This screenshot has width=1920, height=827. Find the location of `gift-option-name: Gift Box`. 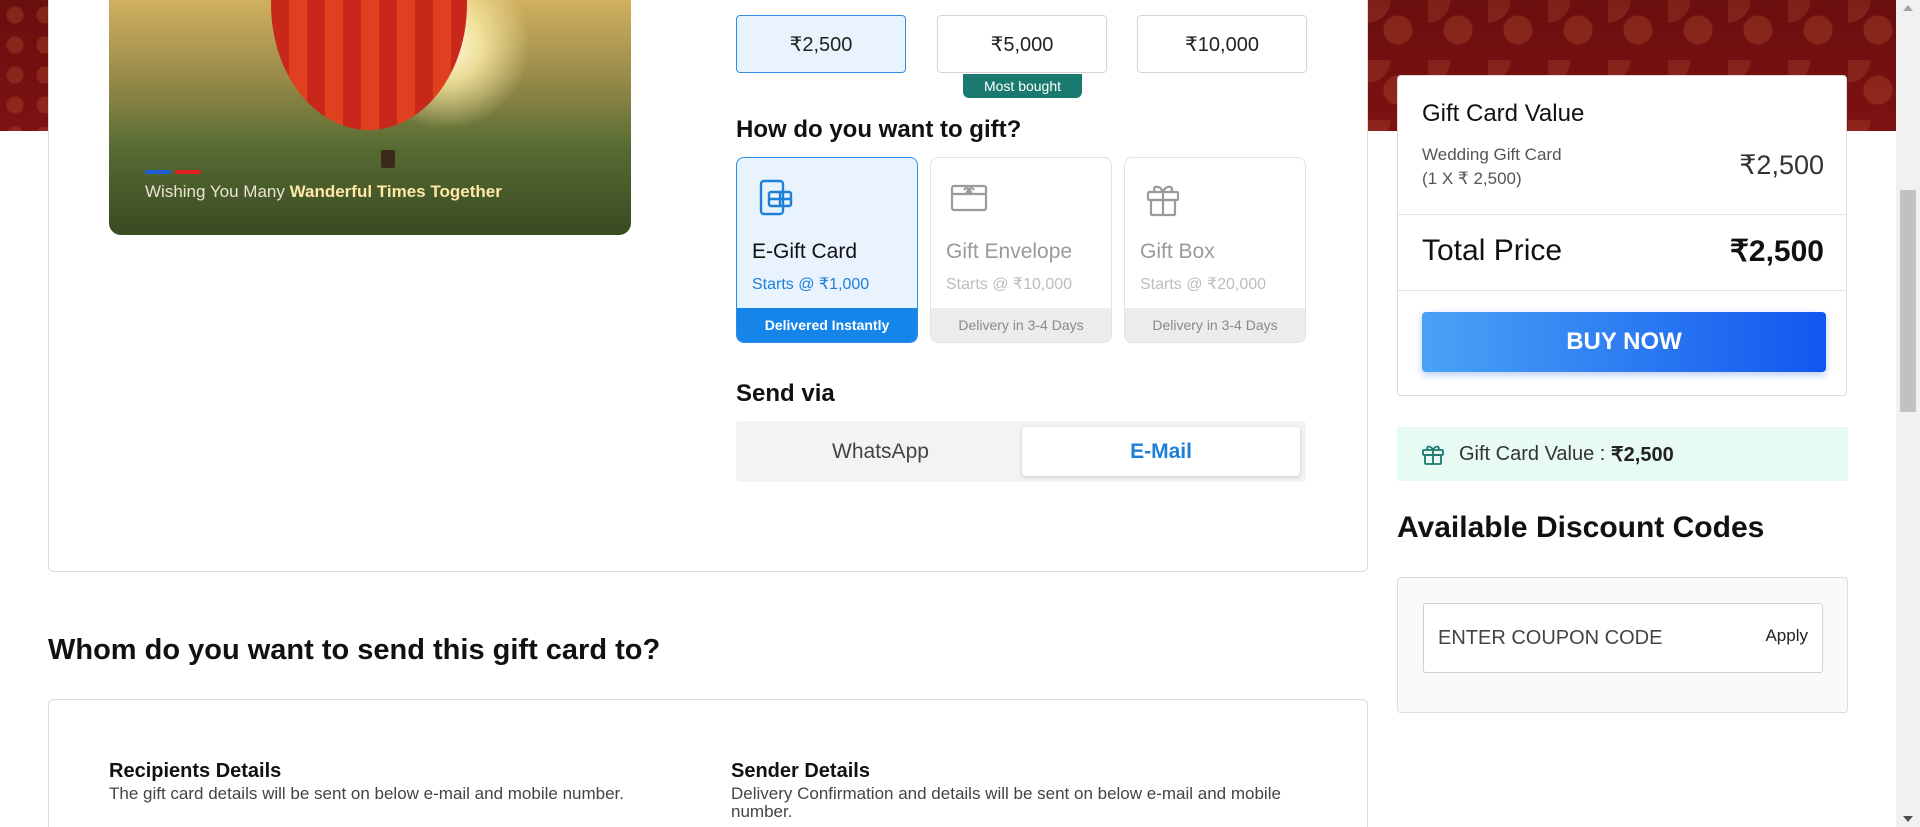

gift-option-name: Gift Box is located at coordinates (1177, 251).